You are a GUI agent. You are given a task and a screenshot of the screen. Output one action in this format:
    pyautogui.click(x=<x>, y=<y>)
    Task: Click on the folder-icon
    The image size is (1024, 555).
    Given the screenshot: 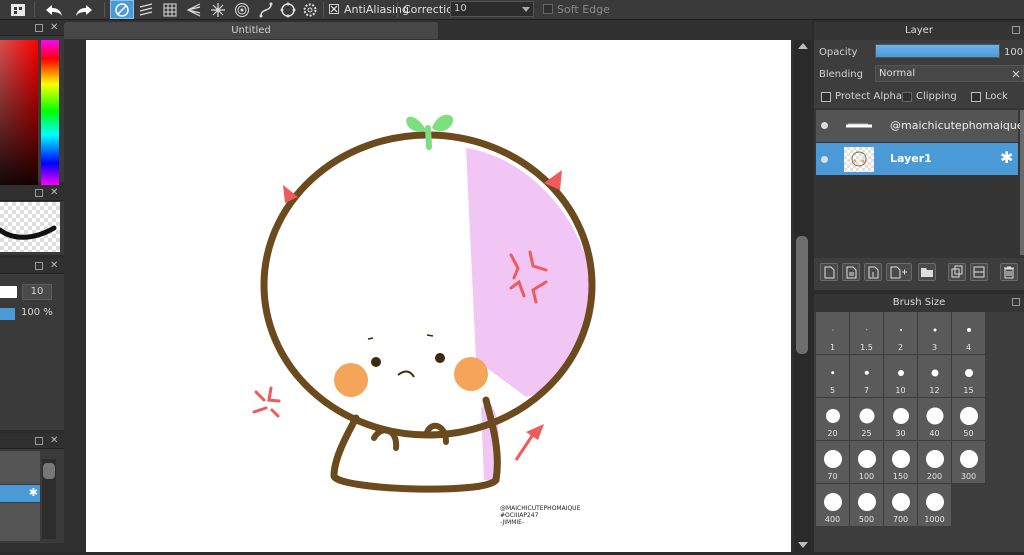 What is the action you would take?
    pyautogui.click(x=927, y=272)
    